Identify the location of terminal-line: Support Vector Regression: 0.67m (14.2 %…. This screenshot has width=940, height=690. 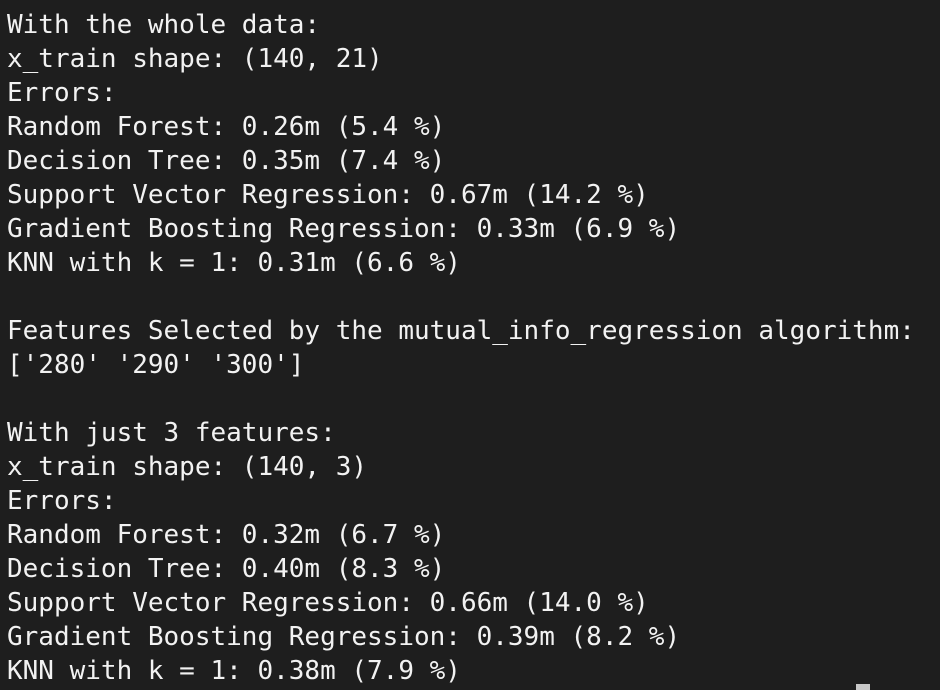
(328, 195).